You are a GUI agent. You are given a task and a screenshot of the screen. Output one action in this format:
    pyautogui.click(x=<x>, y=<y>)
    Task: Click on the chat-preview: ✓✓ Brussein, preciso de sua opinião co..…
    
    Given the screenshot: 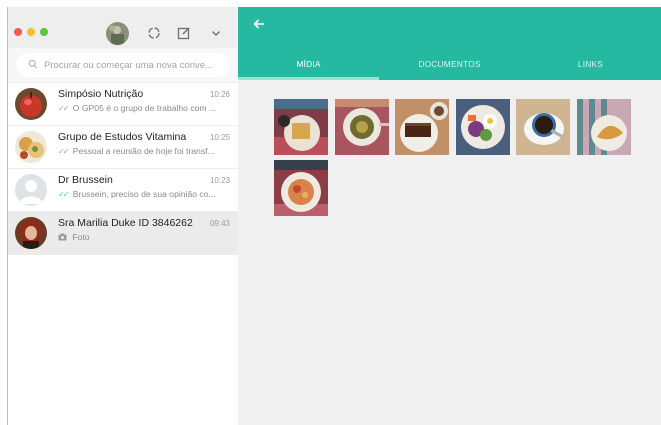 What is the action you would take?
    pyautogui.click(x=144, y=194)
    